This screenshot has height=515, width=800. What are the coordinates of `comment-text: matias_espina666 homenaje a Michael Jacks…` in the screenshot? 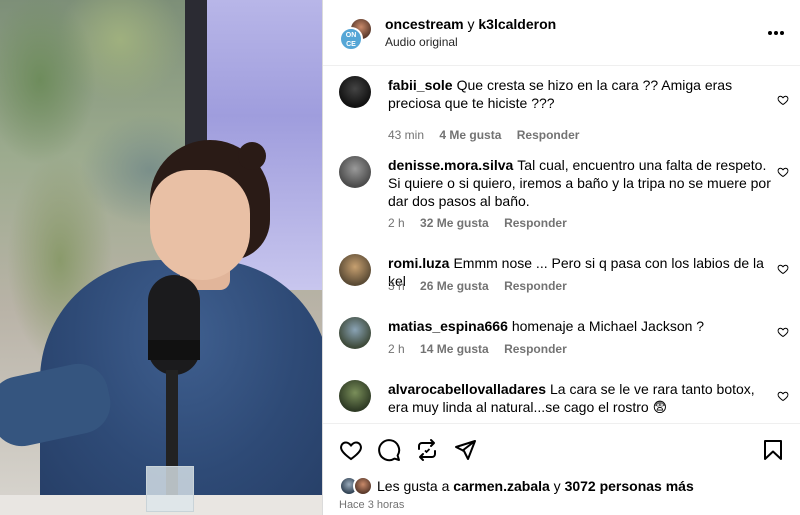 It's located at (580, 326).